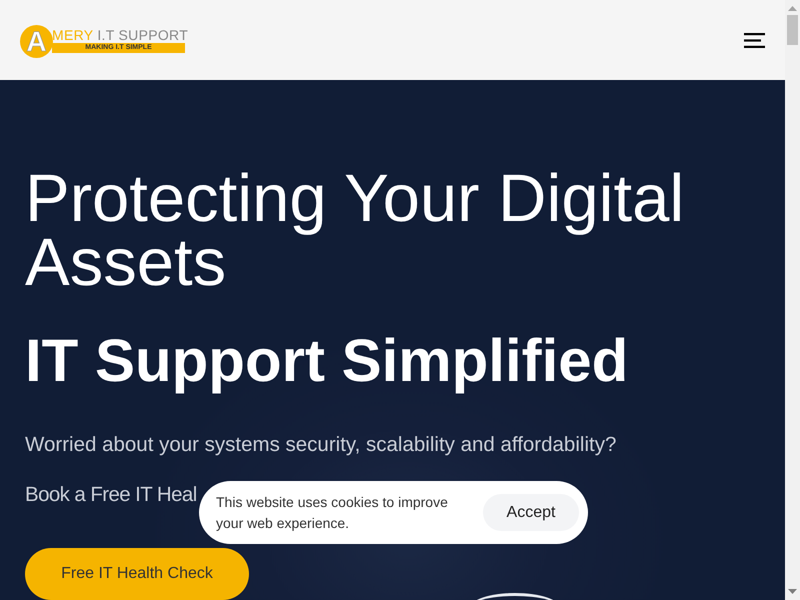  What do you see at coordinates (111, 495) in the screenshot?
I see `hero-text: Book a Free IT Heal` at bounding box center [111, 495].